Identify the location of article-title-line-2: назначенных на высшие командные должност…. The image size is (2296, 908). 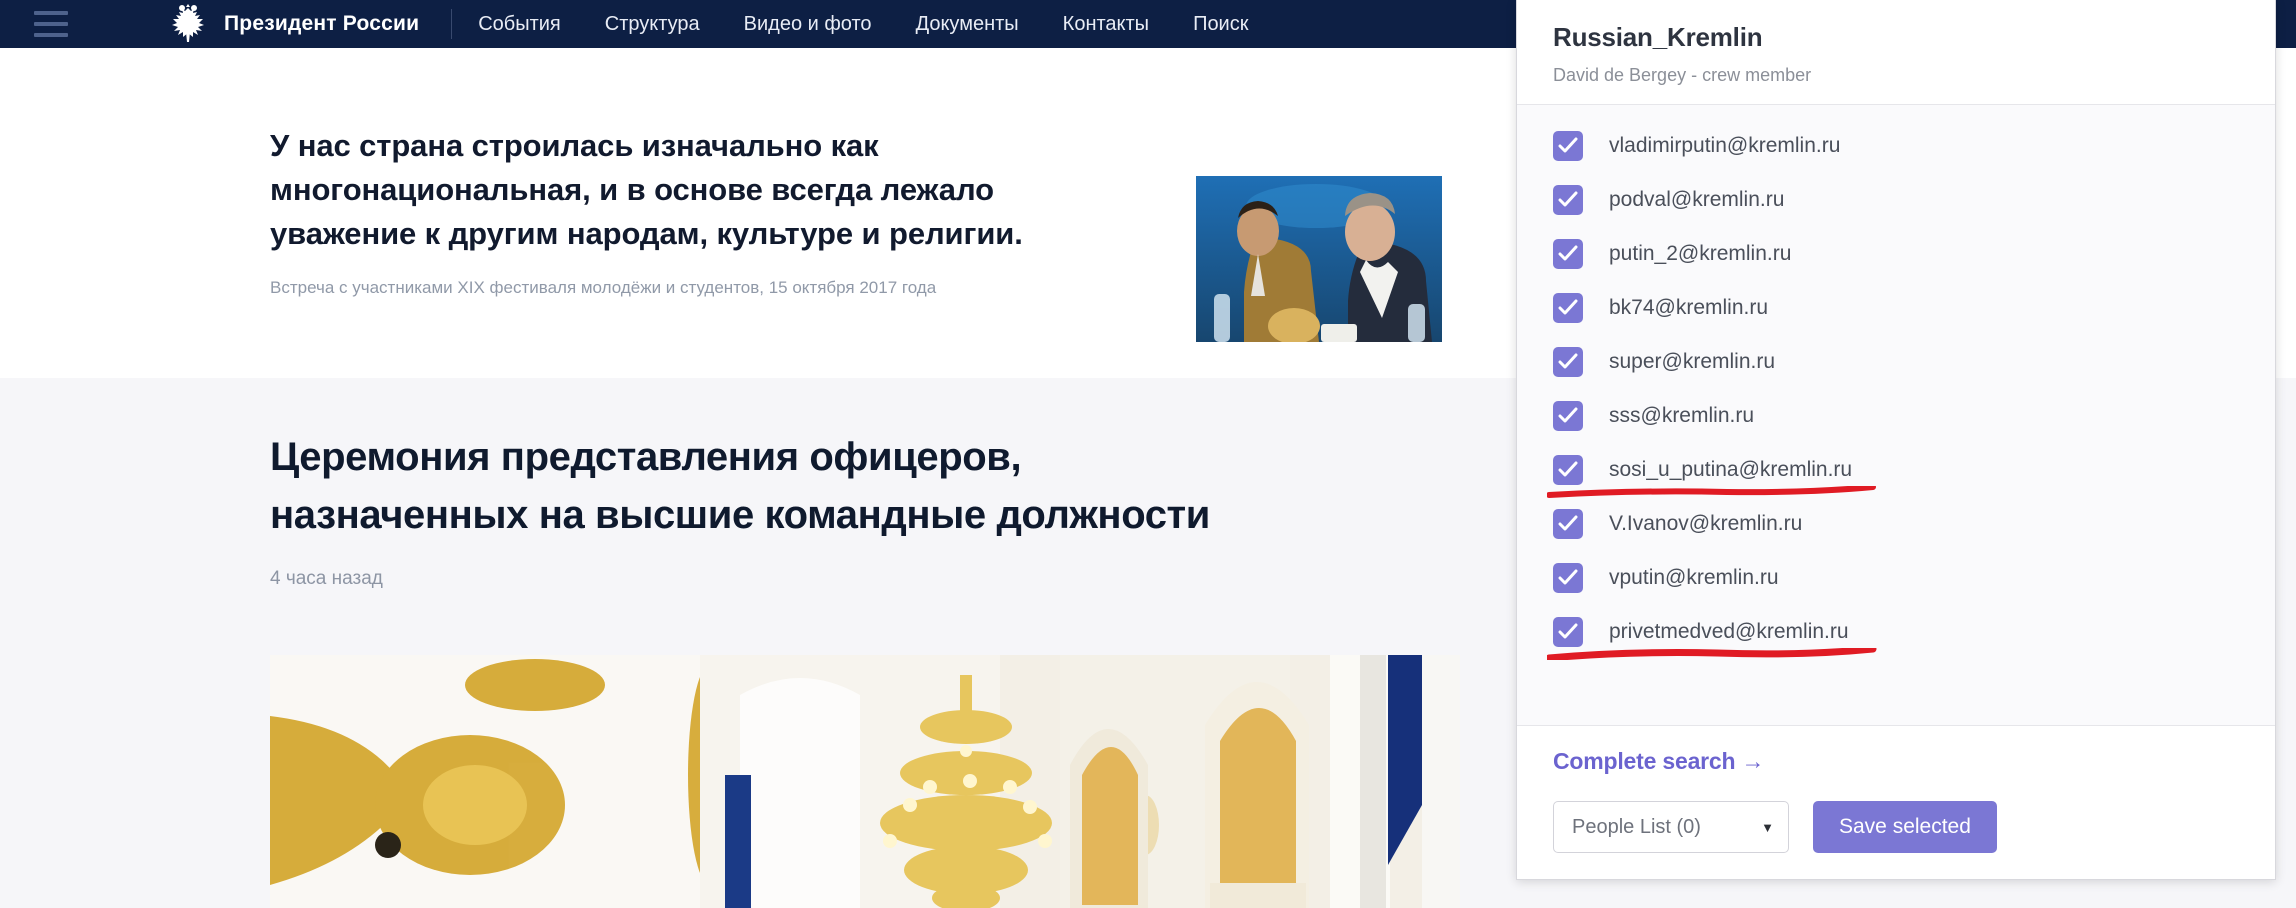
(870, 515).